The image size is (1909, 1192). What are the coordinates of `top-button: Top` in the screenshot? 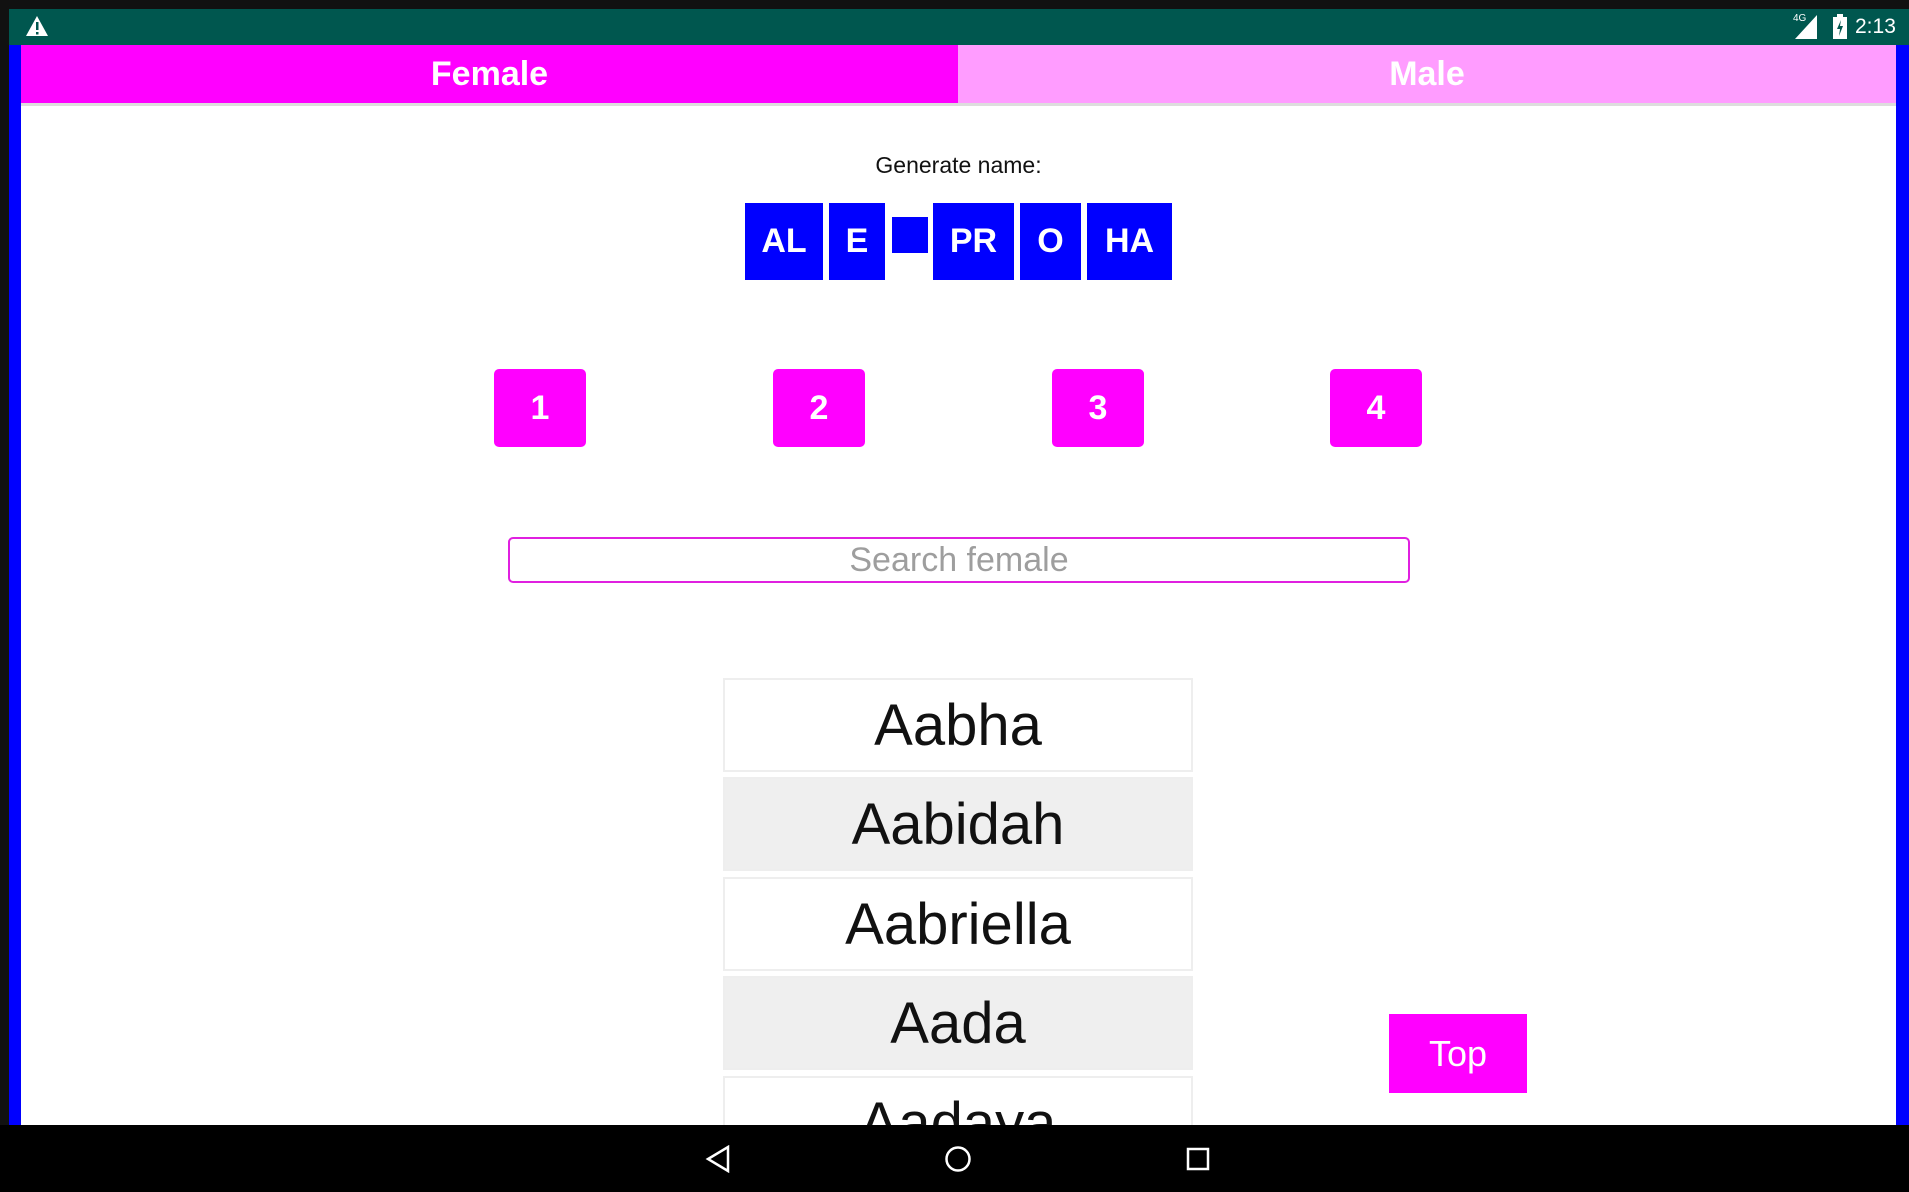 It's located at (1458, 1053).